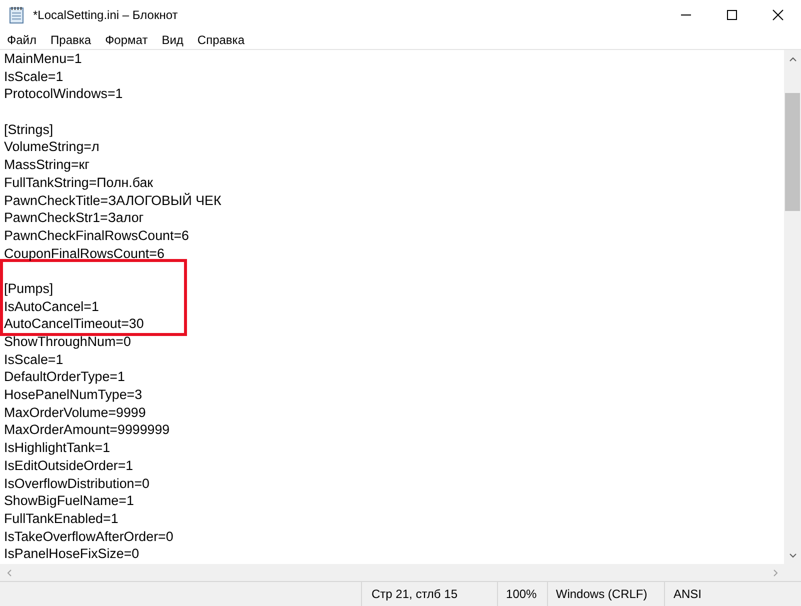  I want to click on status-field: Windows (CRLF), so click(605, 594).